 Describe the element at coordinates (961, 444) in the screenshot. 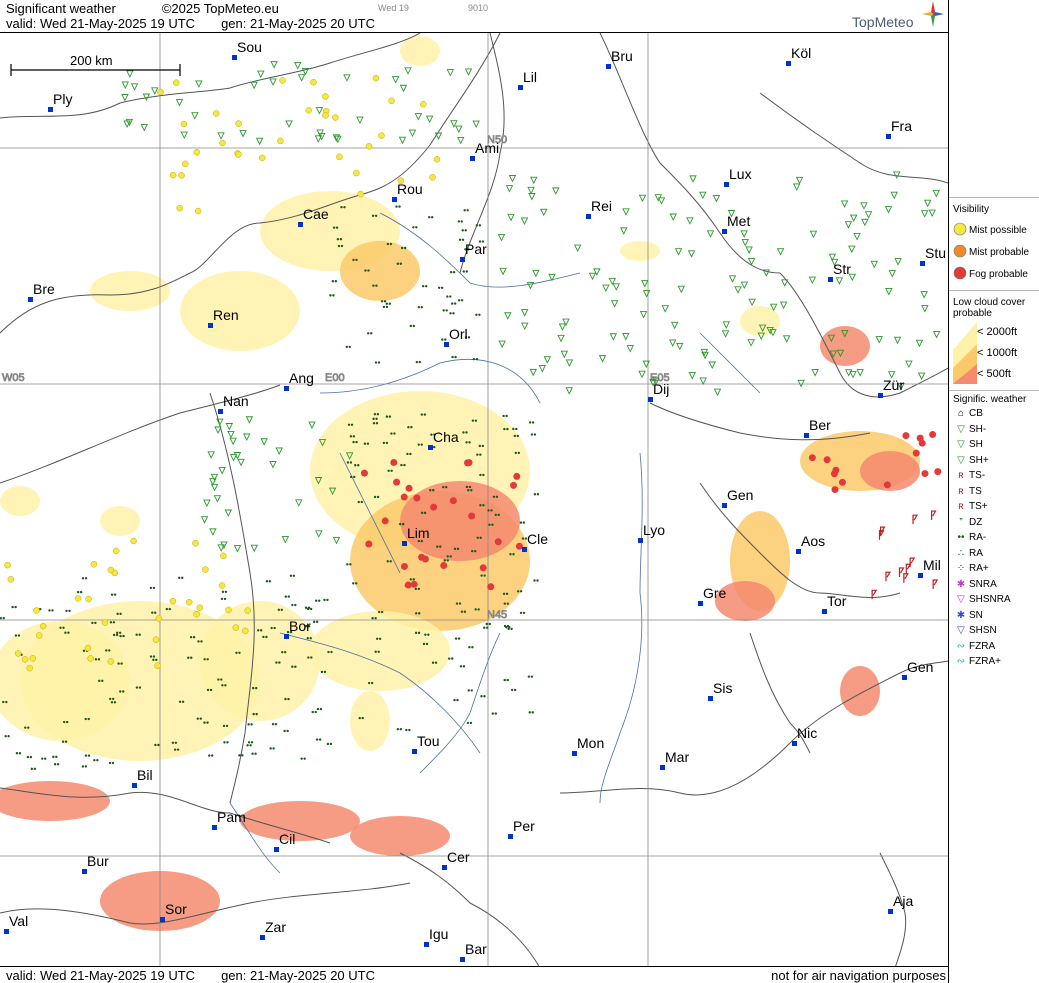

I see `shower-icon: ▽` at that location.